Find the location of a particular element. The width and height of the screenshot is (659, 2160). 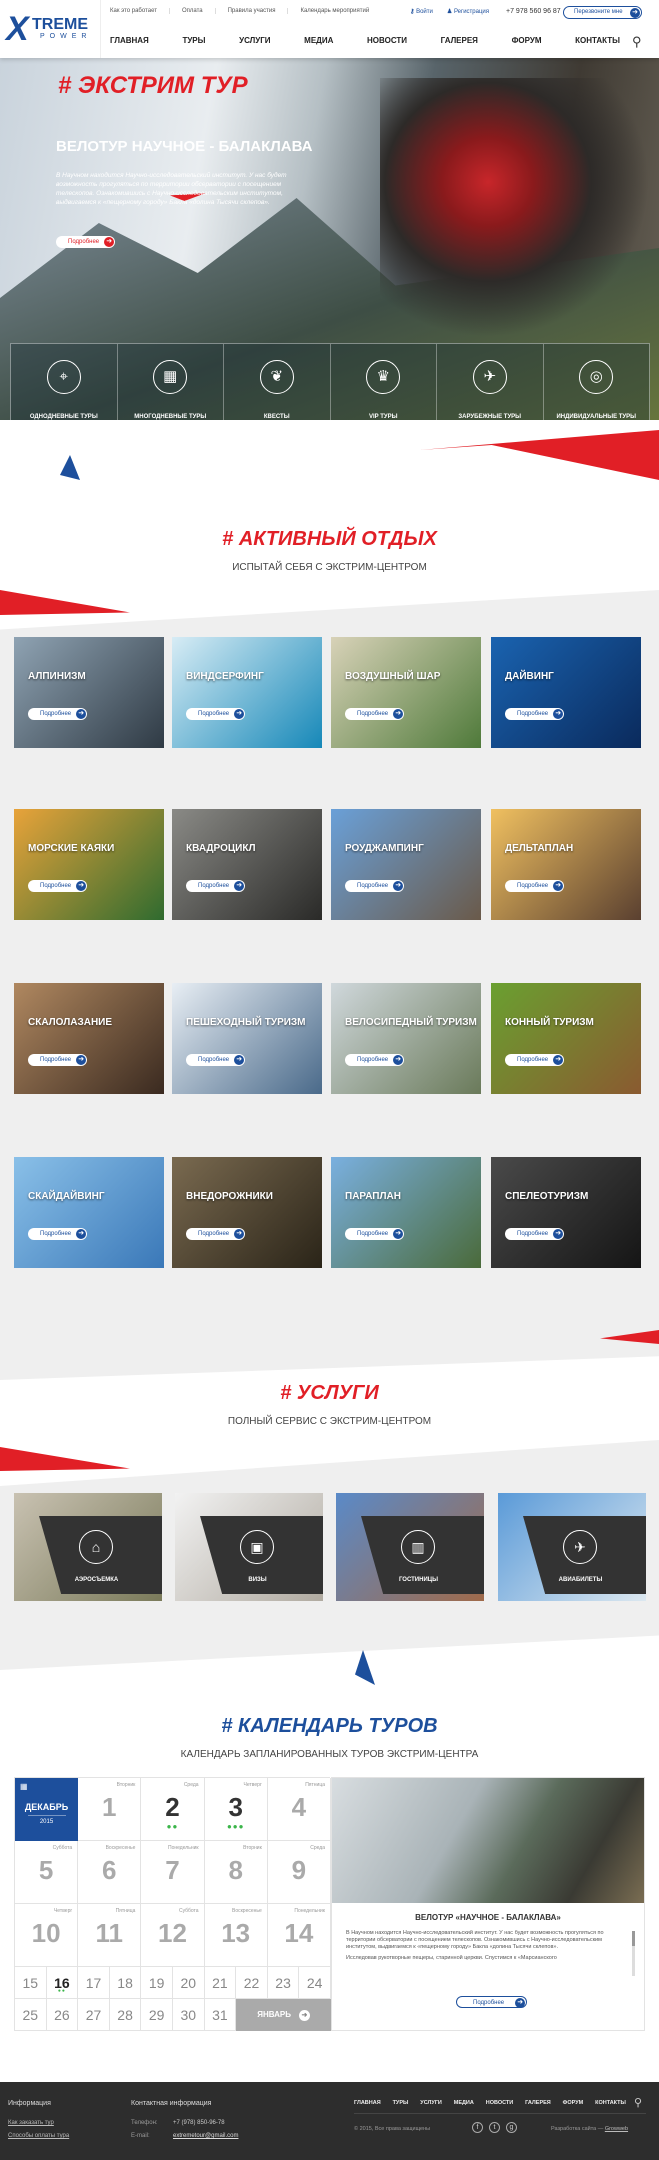

service-card: ▣ ВИЗЫ is located at coordinates (249, 1547).